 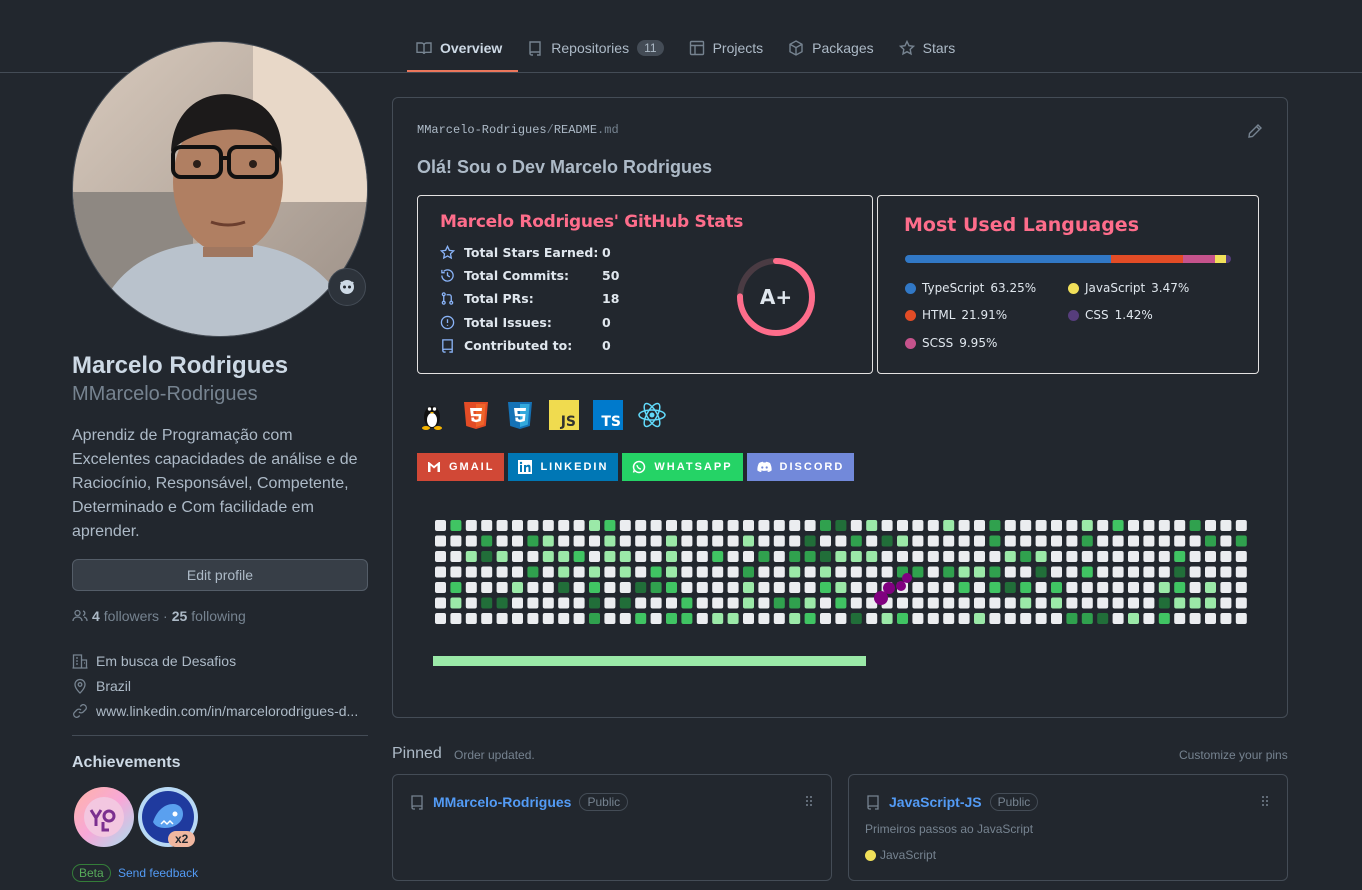 I want to click on discord-badge: DISCORD, so click(x=800, y=467).